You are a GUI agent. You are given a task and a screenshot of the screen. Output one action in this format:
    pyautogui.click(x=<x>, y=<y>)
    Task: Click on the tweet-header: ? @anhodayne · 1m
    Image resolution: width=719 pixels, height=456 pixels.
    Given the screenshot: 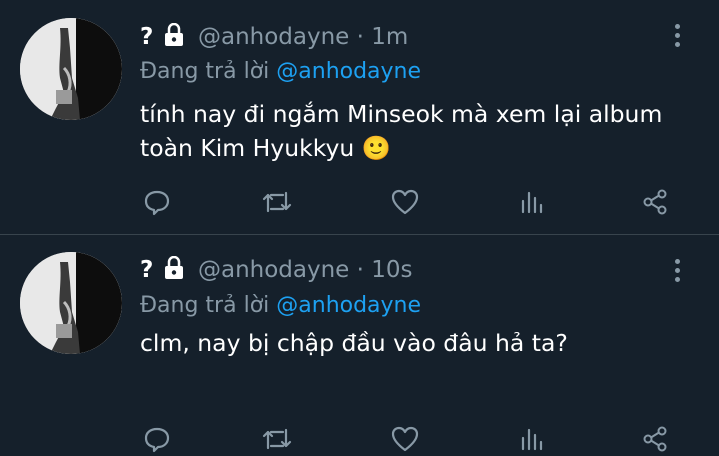 What is the action you would take?
    pyautogui.click(x=274, y=38)
    